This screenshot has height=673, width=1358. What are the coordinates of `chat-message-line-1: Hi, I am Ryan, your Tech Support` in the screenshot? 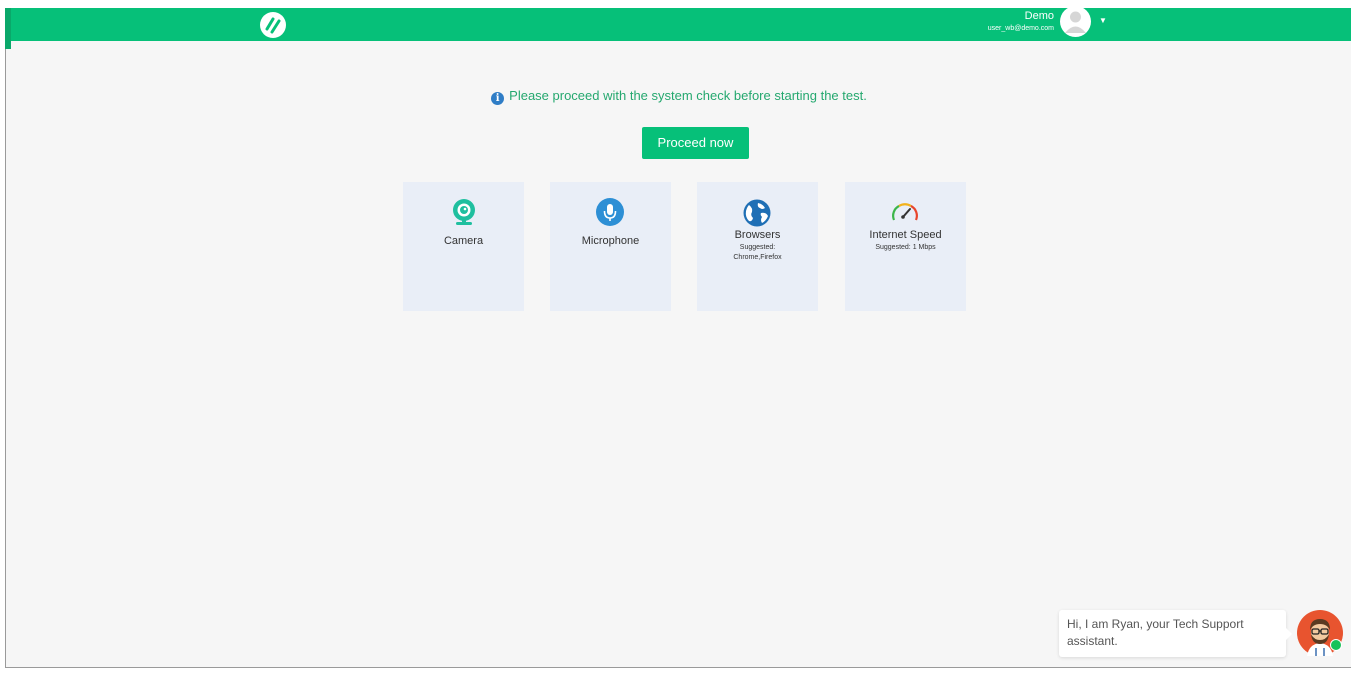 It's located at (1155, 624).